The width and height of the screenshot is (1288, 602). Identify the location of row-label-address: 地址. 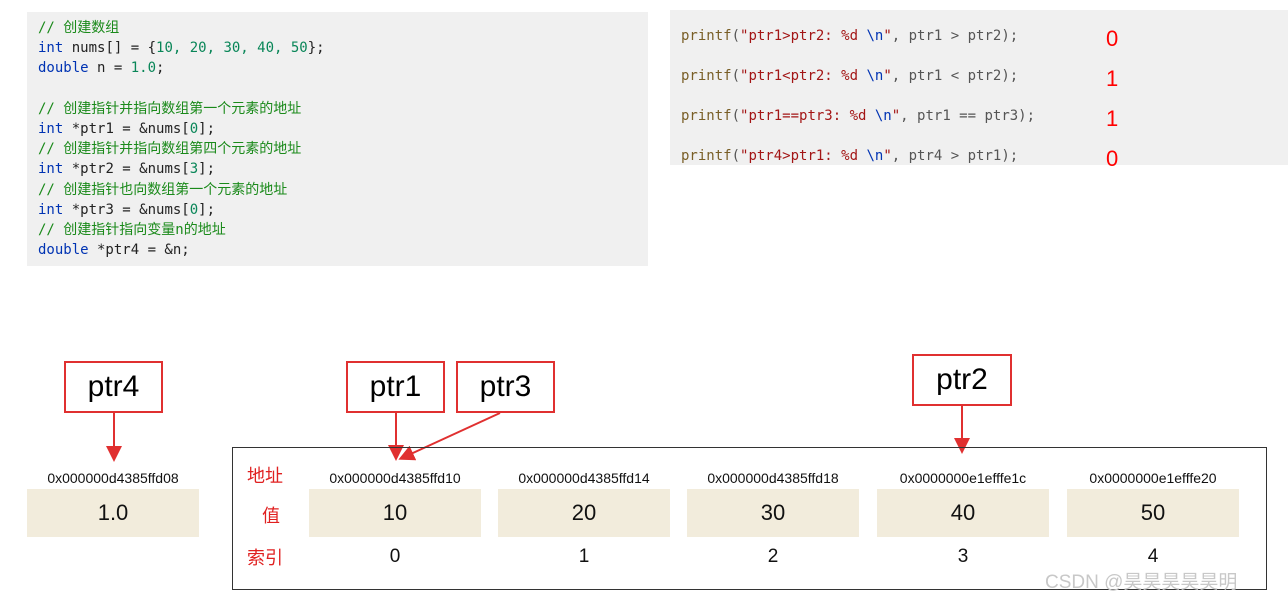
(265, 476).